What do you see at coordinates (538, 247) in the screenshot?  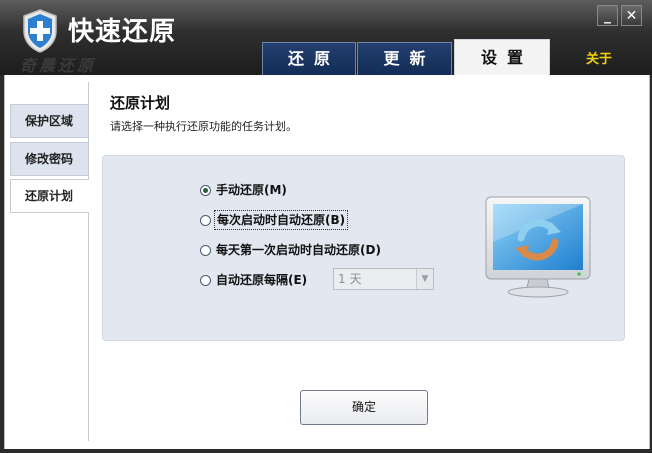 I see `monitor-restore-icon` at bounding box center [538, 247].